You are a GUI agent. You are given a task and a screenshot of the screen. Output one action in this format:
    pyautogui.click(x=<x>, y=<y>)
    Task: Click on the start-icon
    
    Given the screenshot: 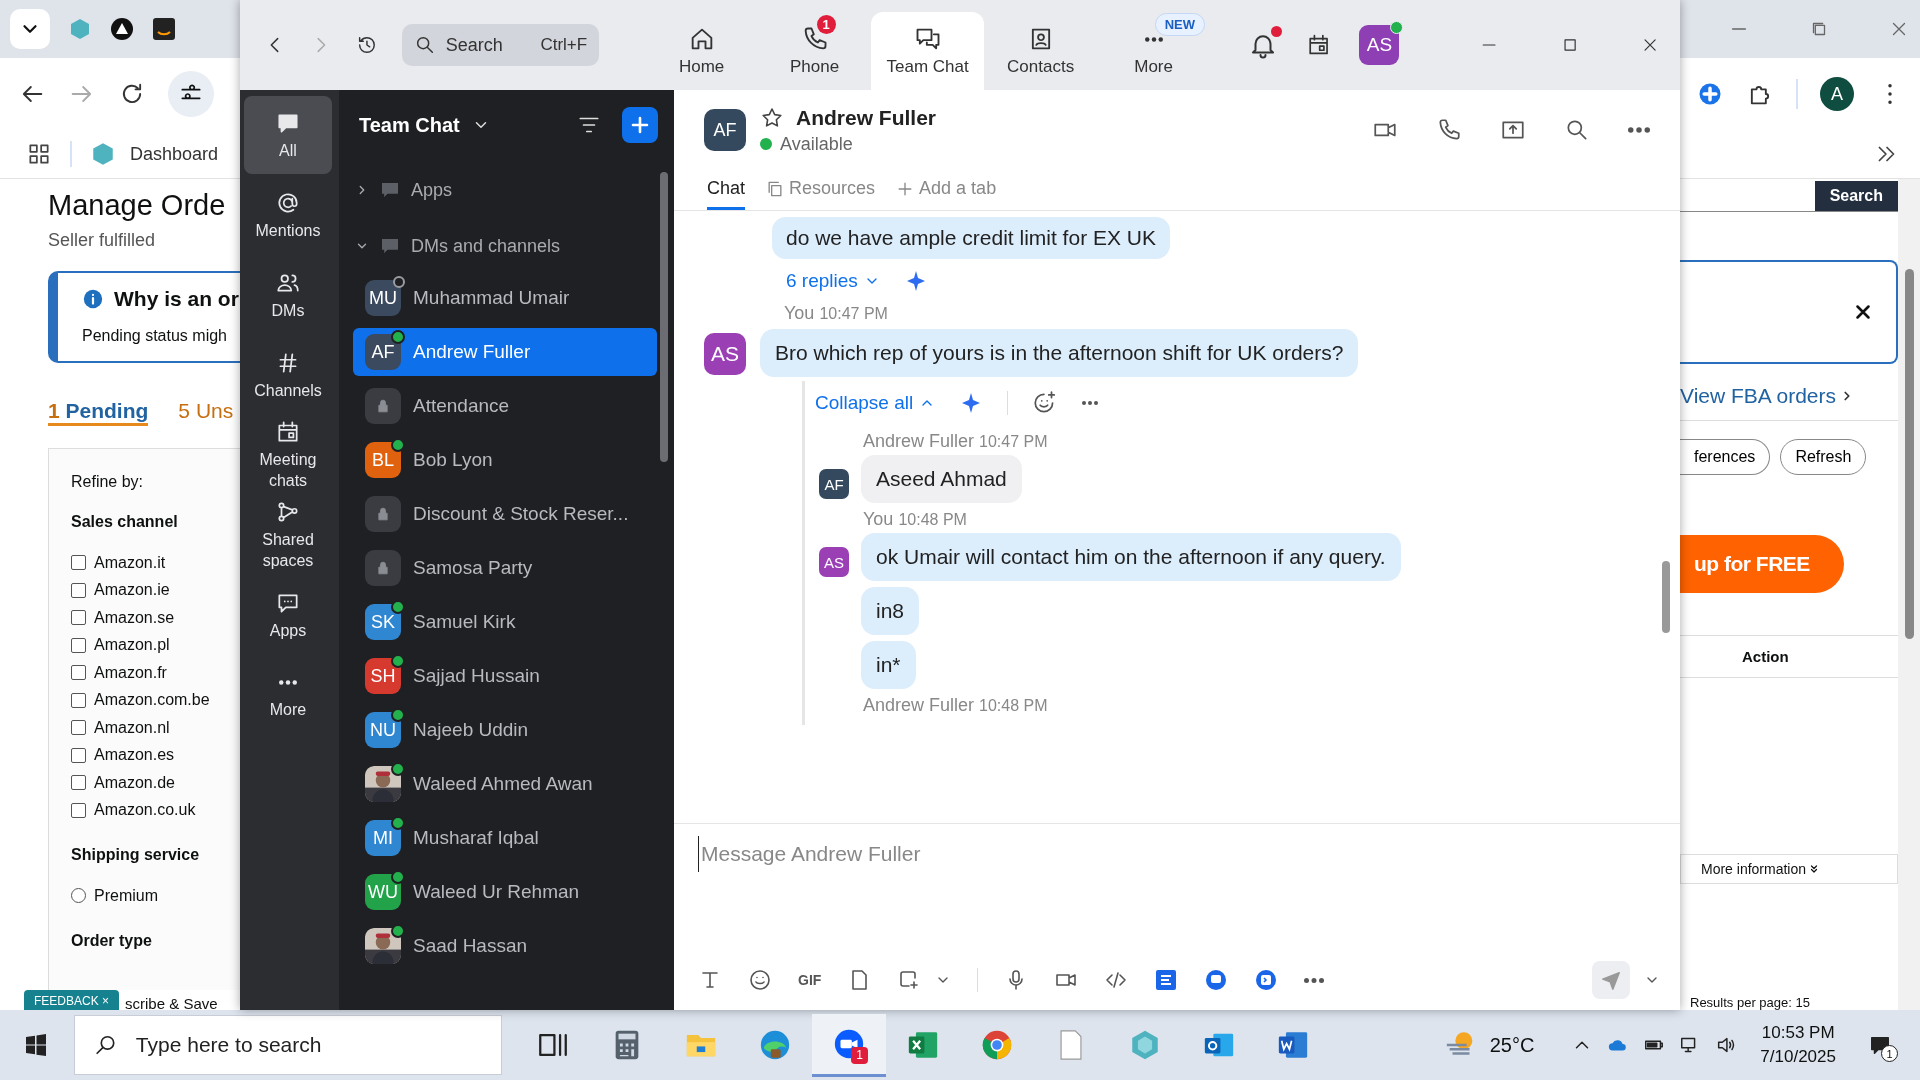 What is the action you would take?
    pyautogui.click(x=36, y=1045)
    